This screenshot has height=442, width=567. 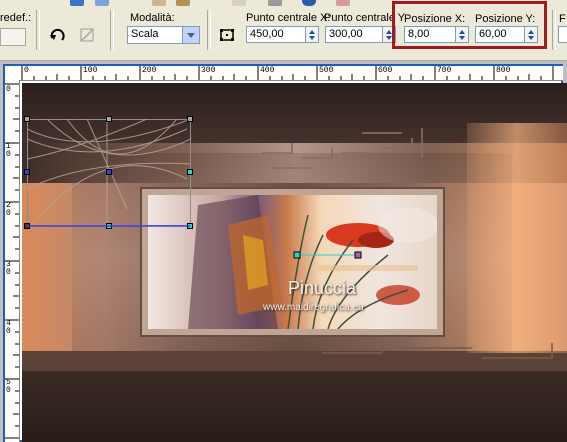 What do you see at coordinates (284, 73) in the screenshot?
I see `horizontal-ruler: 0 100 200 300 400 500 600 700 800` at bounding box center [284, 73].